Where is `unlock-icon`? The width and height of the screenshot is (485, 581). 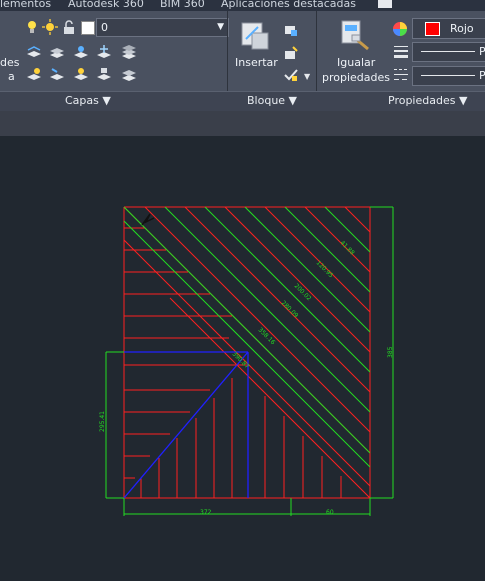
unlock-icon is located at coordinates (69, 27).